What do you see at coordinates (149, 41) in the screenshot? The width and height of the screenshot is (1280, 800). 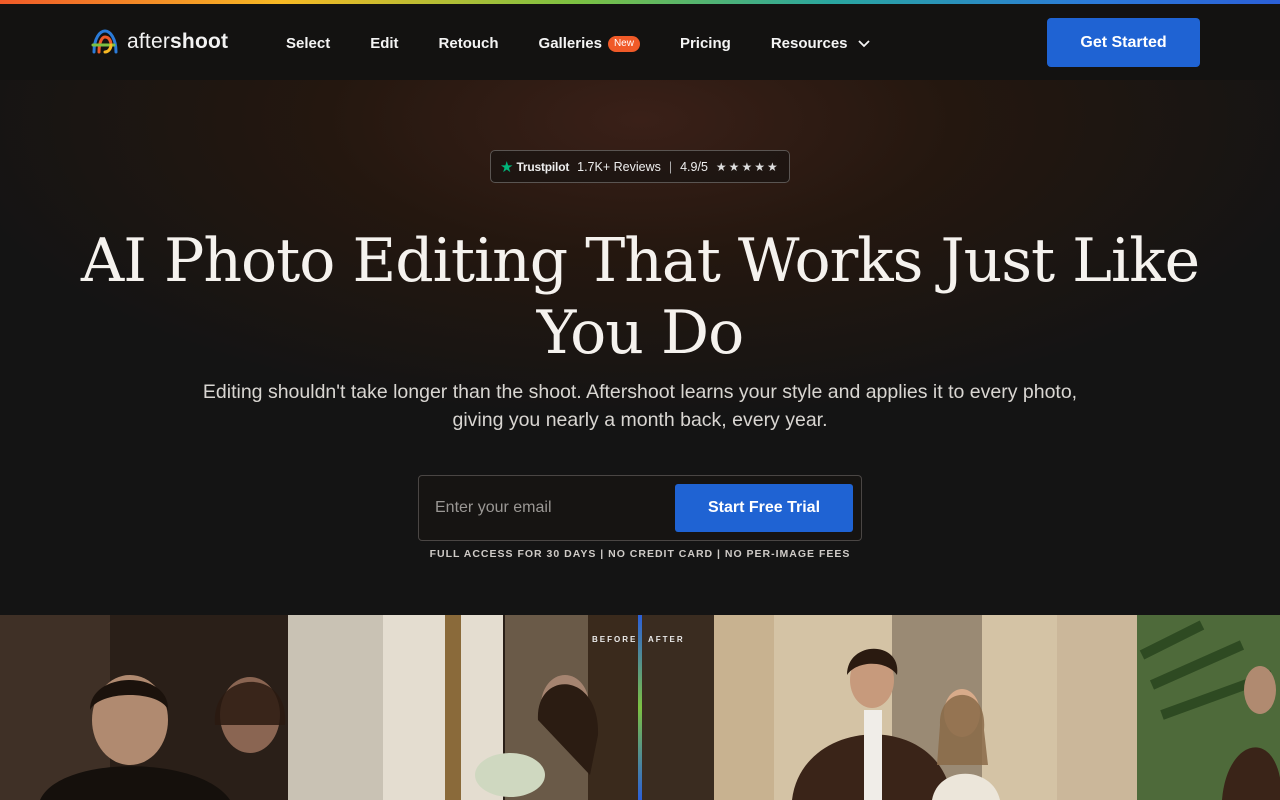 I see `brand-name-light: after` at bounding box center [149, 41].